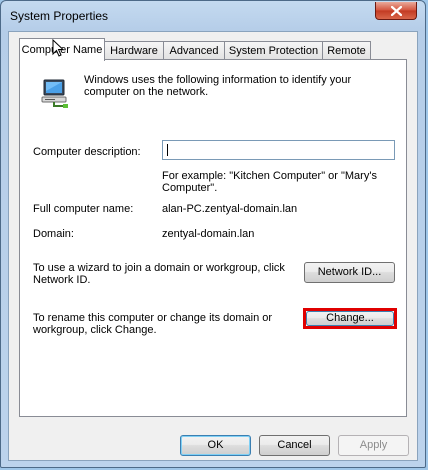 Image resolution: width=428 pixels, height=470 pixels. Describe the element at coordinates (278, 150) in the screenshot. I see `computer-description-input` at that location.